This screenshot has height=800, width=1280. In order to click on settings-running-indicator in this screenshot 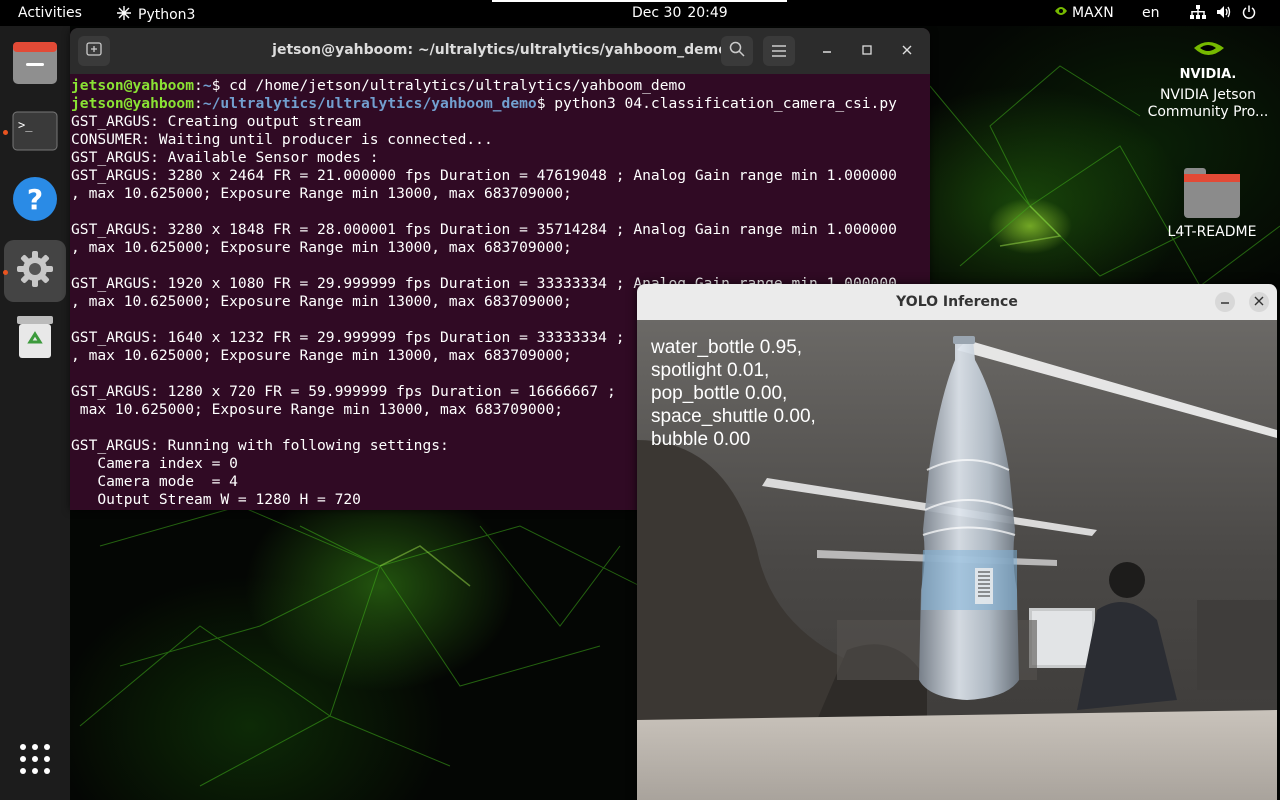, I will do `click(5, 272)`.